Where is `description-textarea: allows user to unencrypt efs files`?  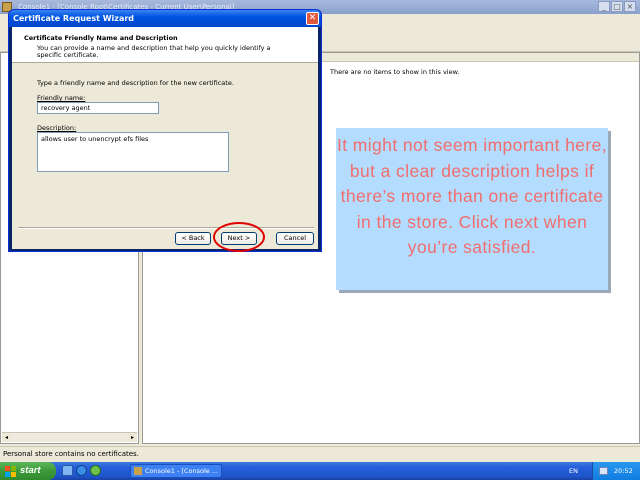 description-textarea: allows user to unencrypt efs files is located at coordinates (133, 152).